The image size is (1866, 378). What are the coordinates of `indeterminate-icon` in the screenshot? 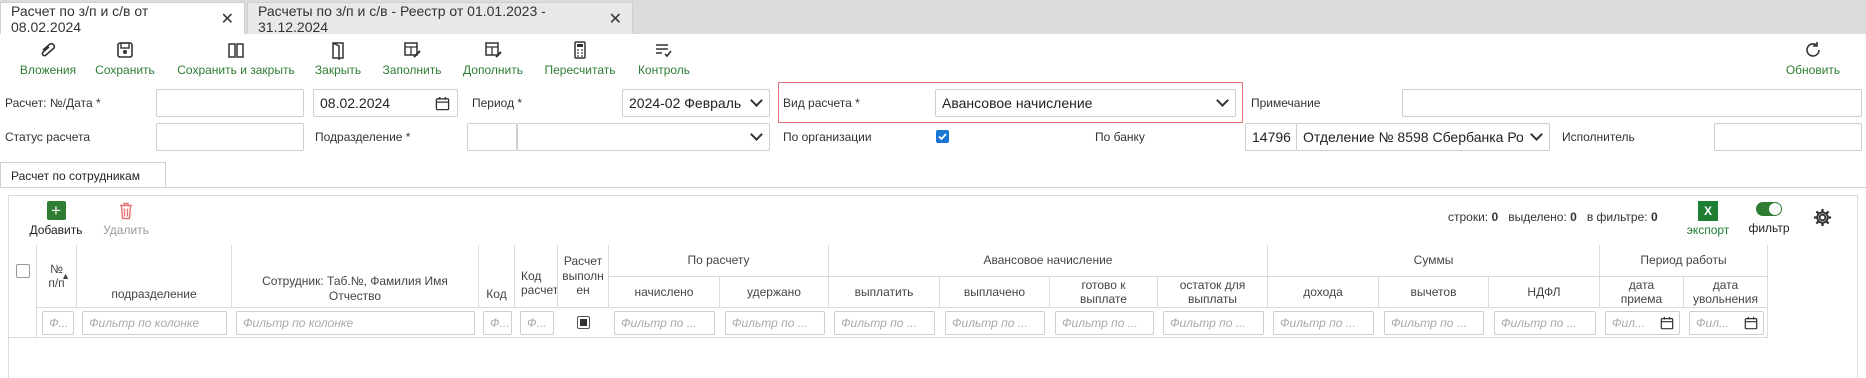 It's located at (583, 322).